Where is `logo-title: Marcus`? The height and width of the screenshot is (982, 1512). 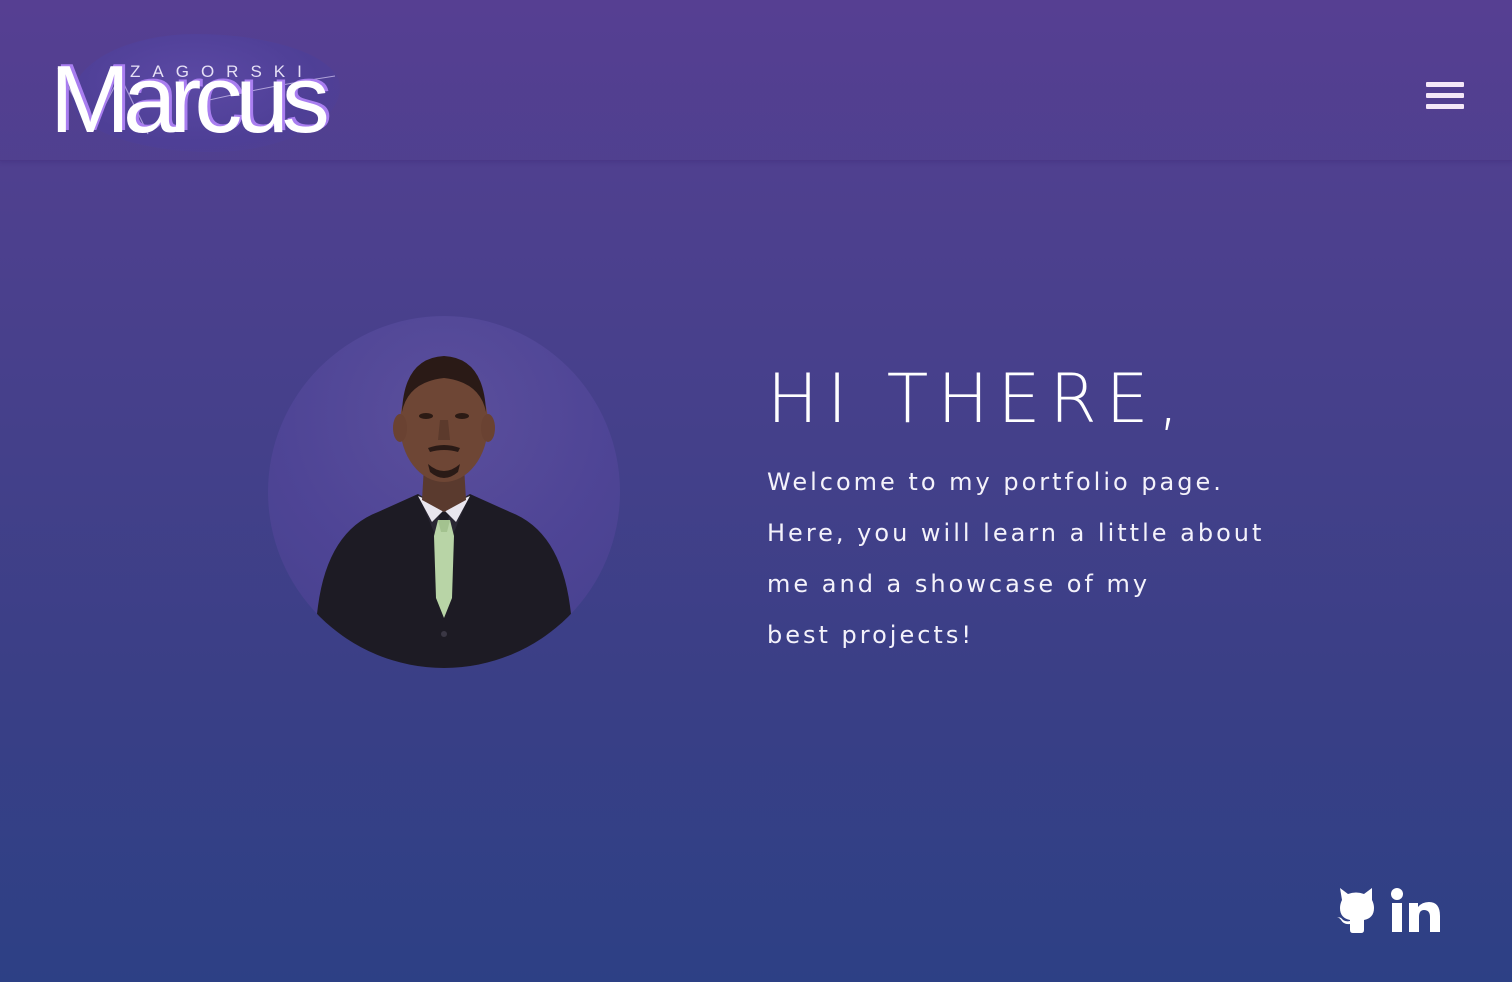
logo-title: Marcus is located at coordinates (190, 99).